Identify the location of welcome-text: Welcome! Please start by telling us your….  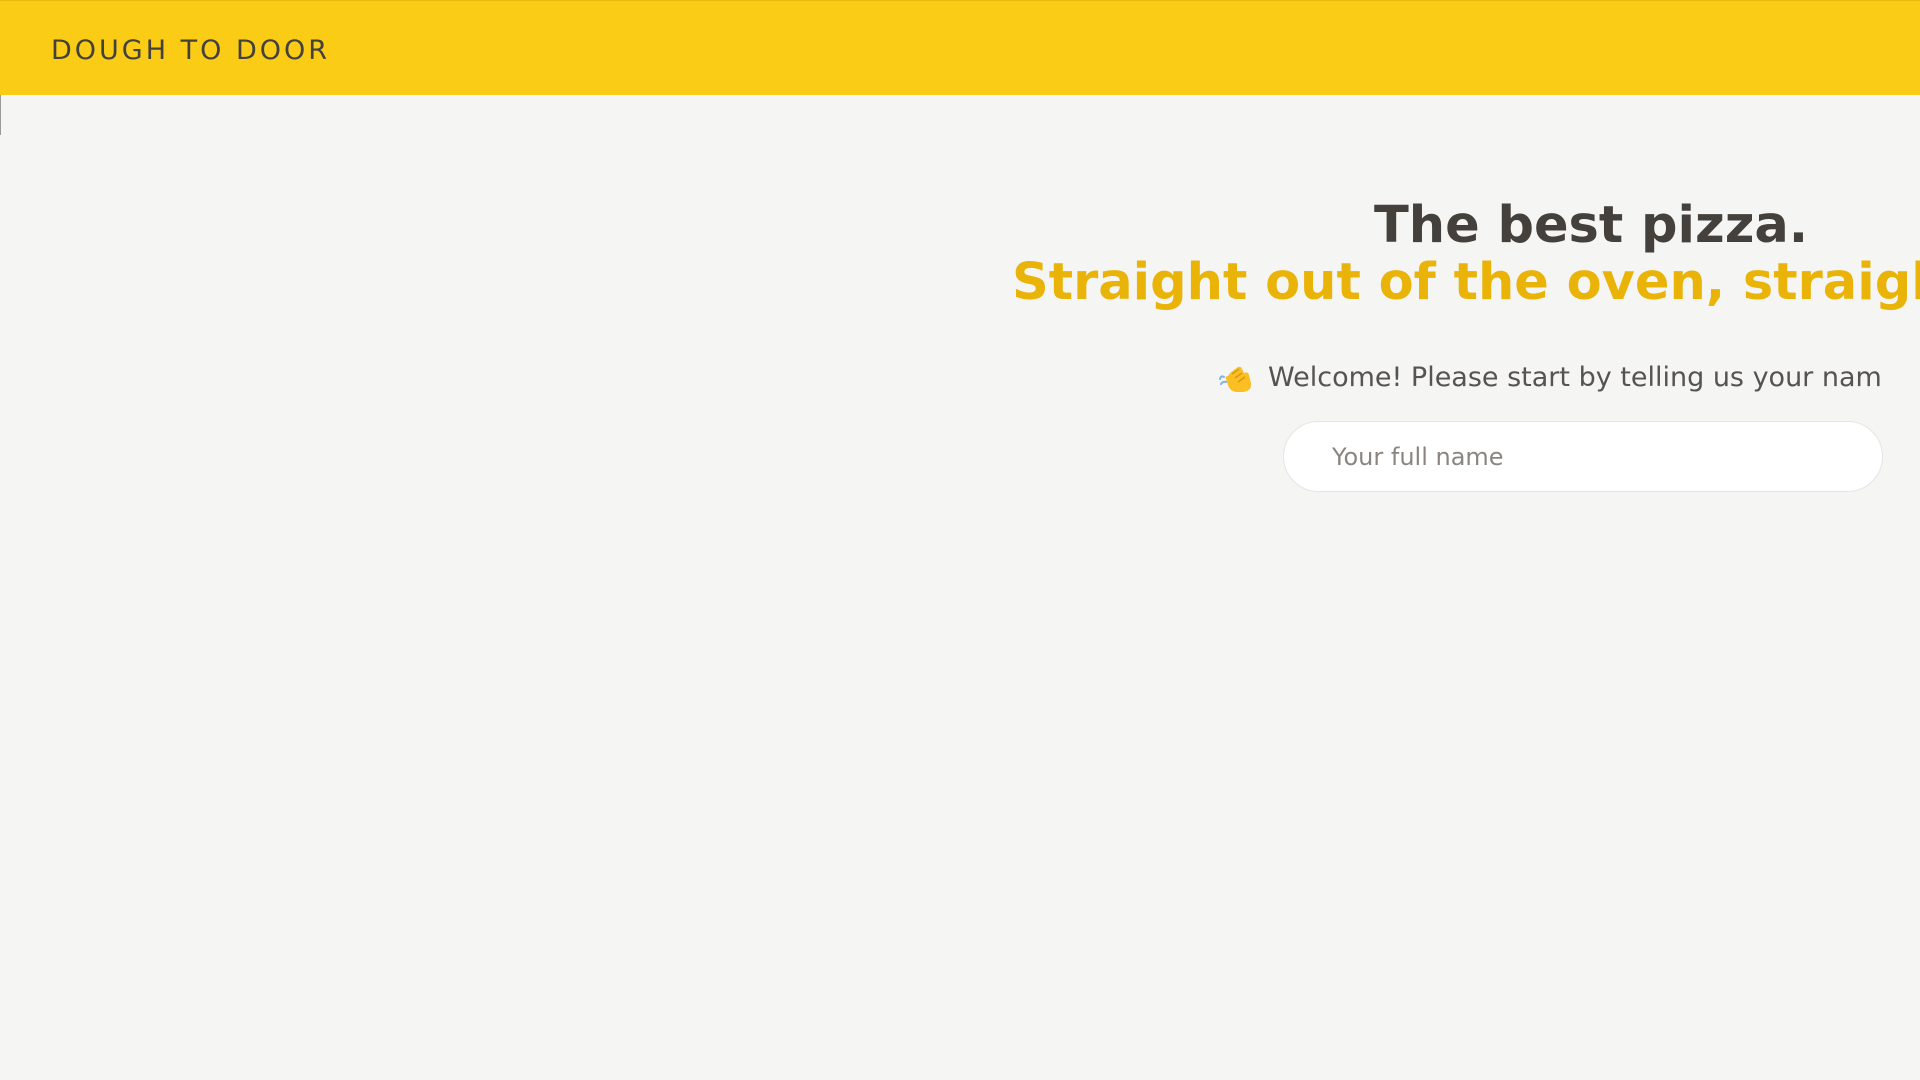
(1575, 377).